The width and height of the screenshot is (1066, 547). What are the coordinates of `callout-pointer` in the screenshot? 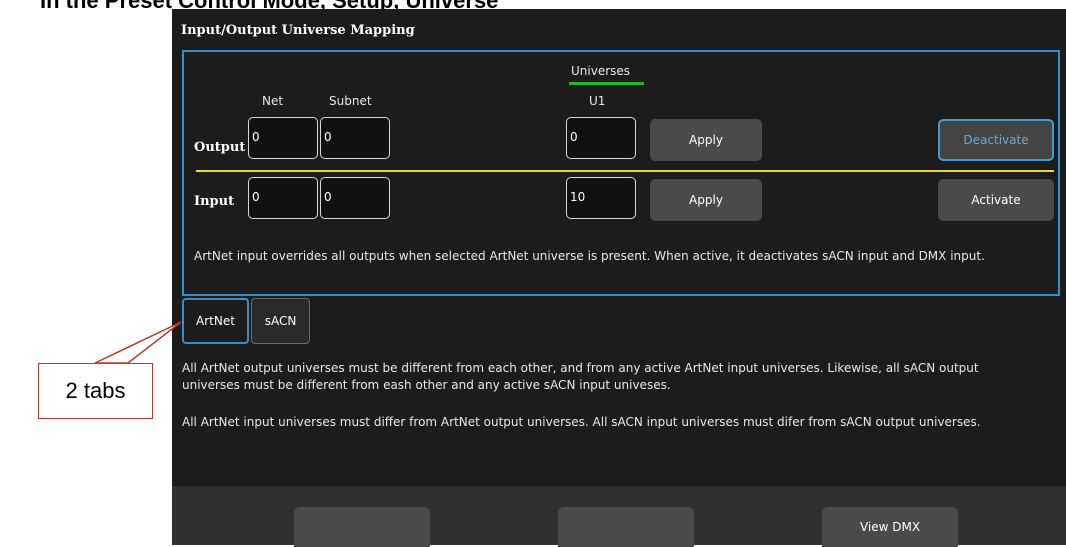 It's located at (138, 342).